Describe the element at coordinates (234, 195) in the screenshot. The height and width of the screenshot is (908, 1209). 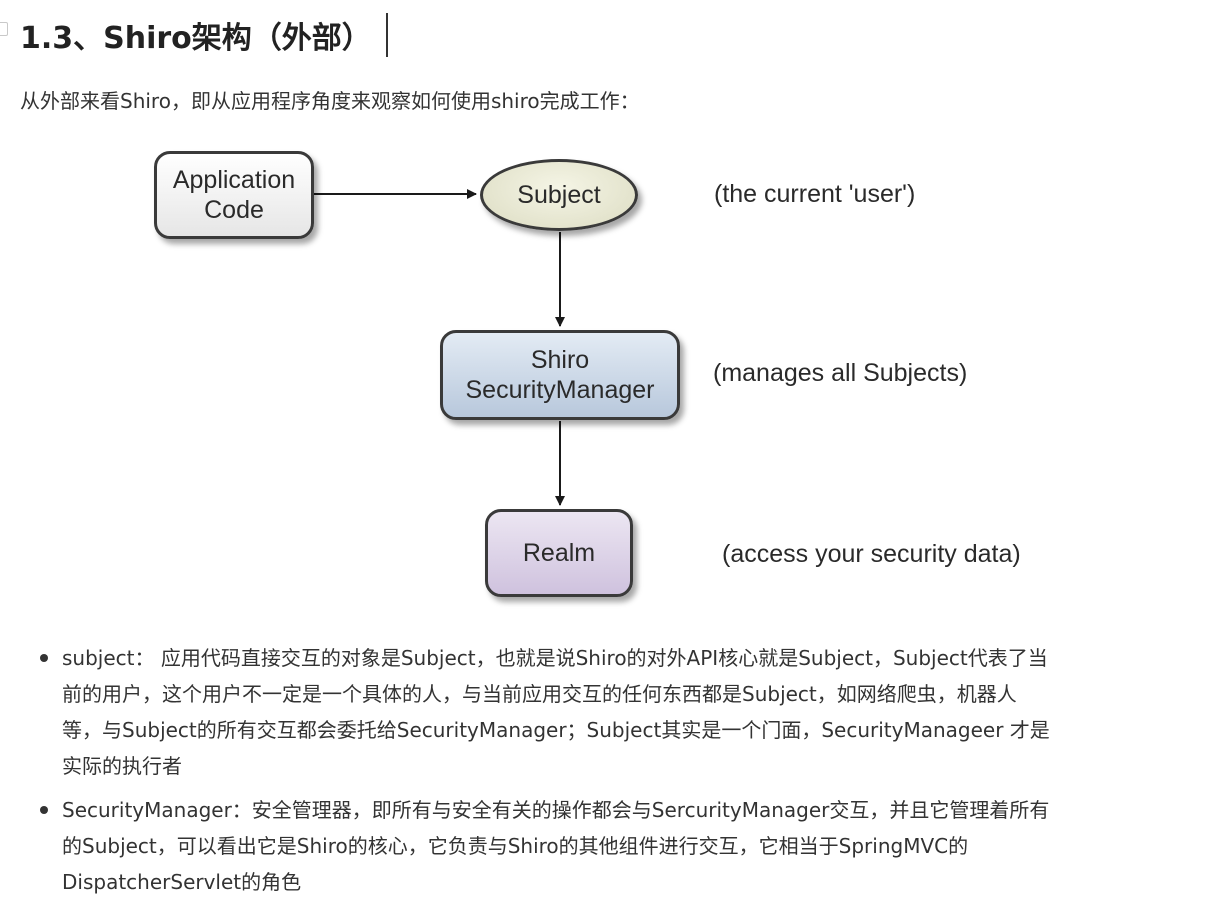
I see `application-code-node: Application Code` at that location.